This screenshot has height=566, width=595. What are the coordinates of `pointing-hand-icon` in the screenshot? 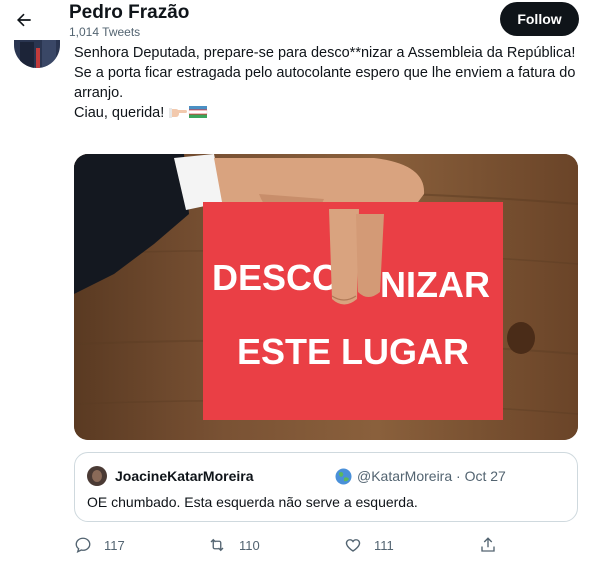 It's located at (178, 115).